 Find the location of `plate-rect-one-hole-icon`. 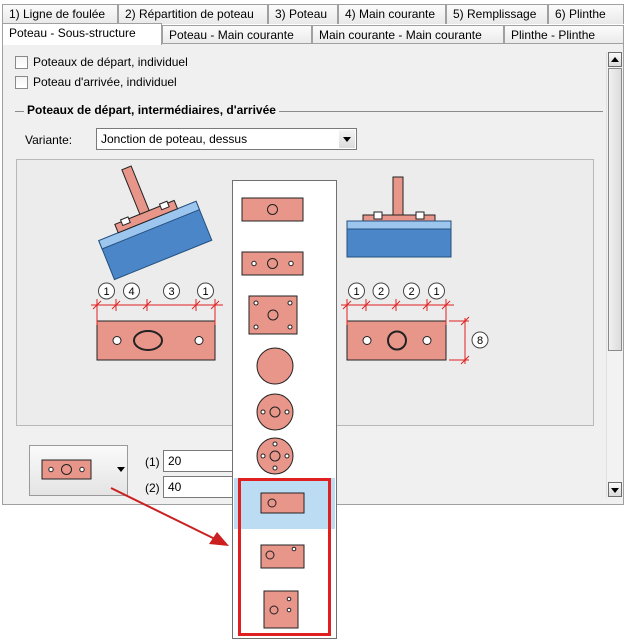

plate-rect-one-hole-icon is located at coordinates (272, 209).